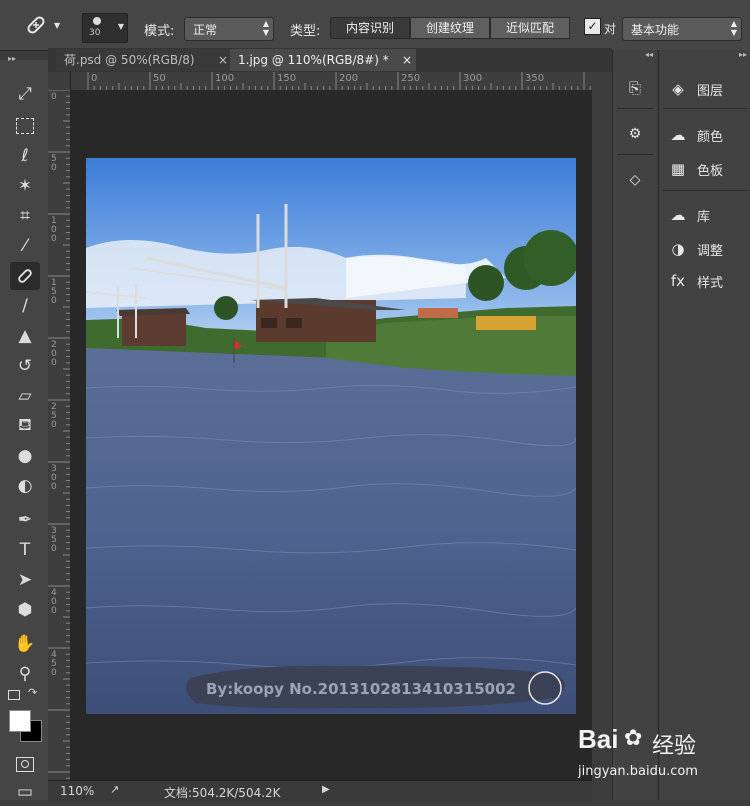 This screenshot has height=806, width=750. What do you see at coordinates (638, 771) in the screenshot?
I see `baidu-url: jingyan.baidu.com` at bounding box center [638, 771].